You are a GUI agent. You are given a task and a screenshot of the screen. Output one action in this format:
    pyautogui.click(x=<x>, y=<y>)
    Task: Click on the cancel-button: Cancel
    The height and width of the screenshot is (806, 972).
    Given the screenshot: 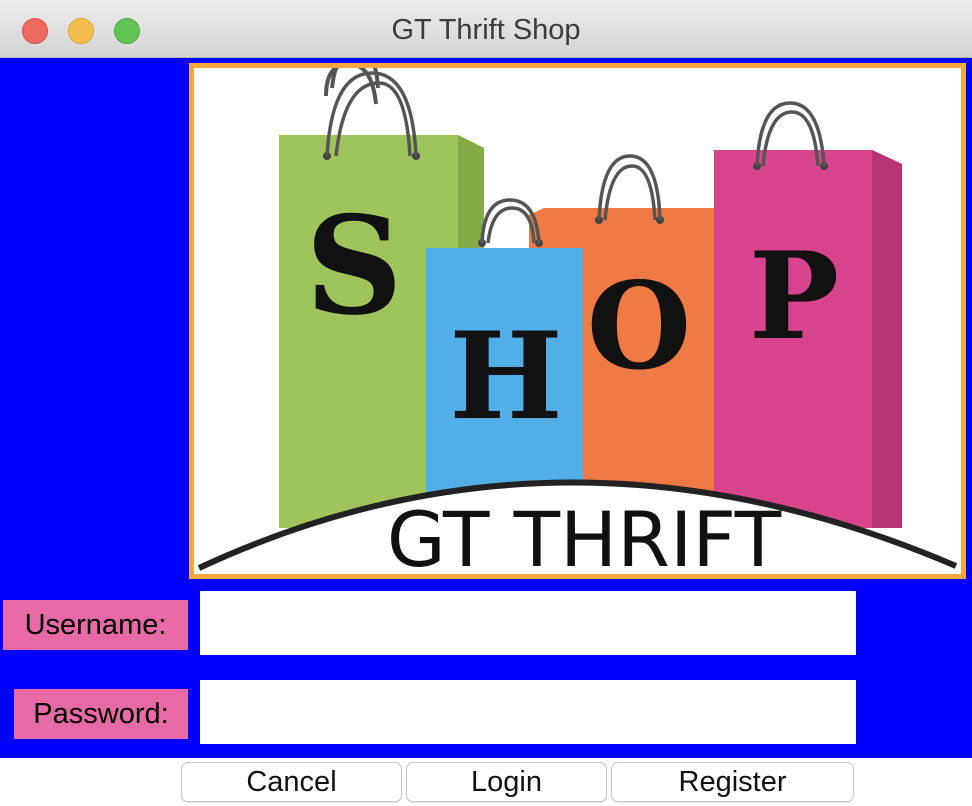 What is the action you would take?
    pyautogui.click(x=291, y=782)
    